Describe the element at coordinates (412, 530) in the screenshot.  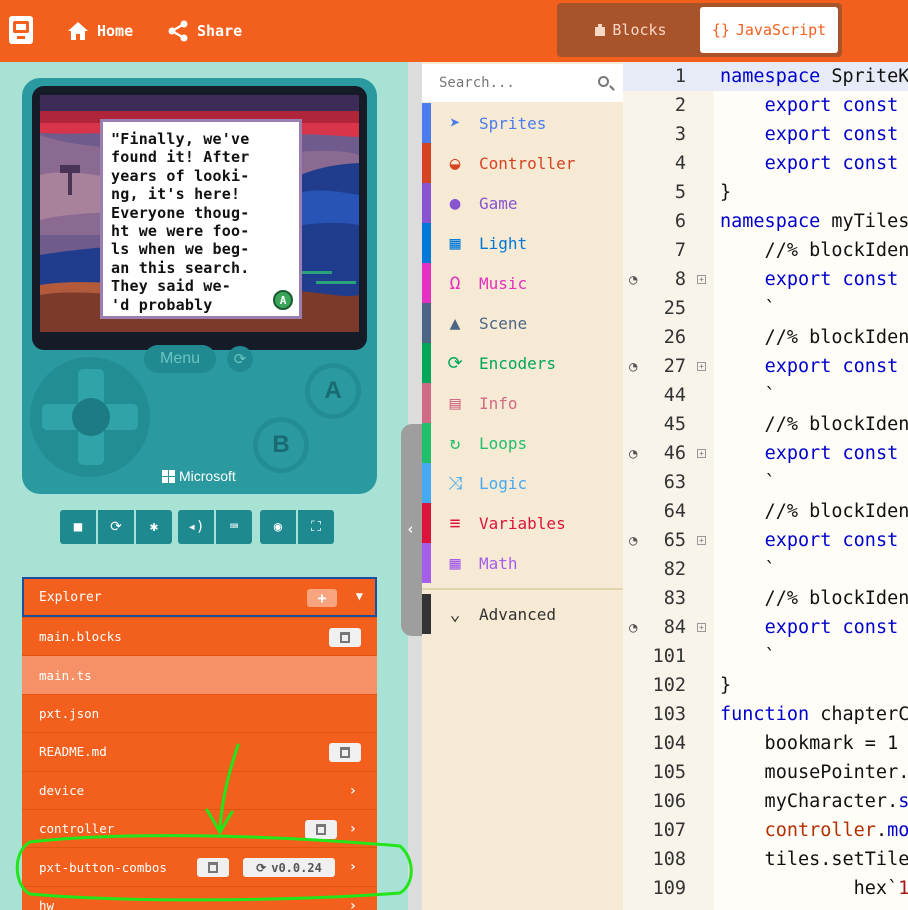
I see `collapse-simulator-handle: ‹` at that location.